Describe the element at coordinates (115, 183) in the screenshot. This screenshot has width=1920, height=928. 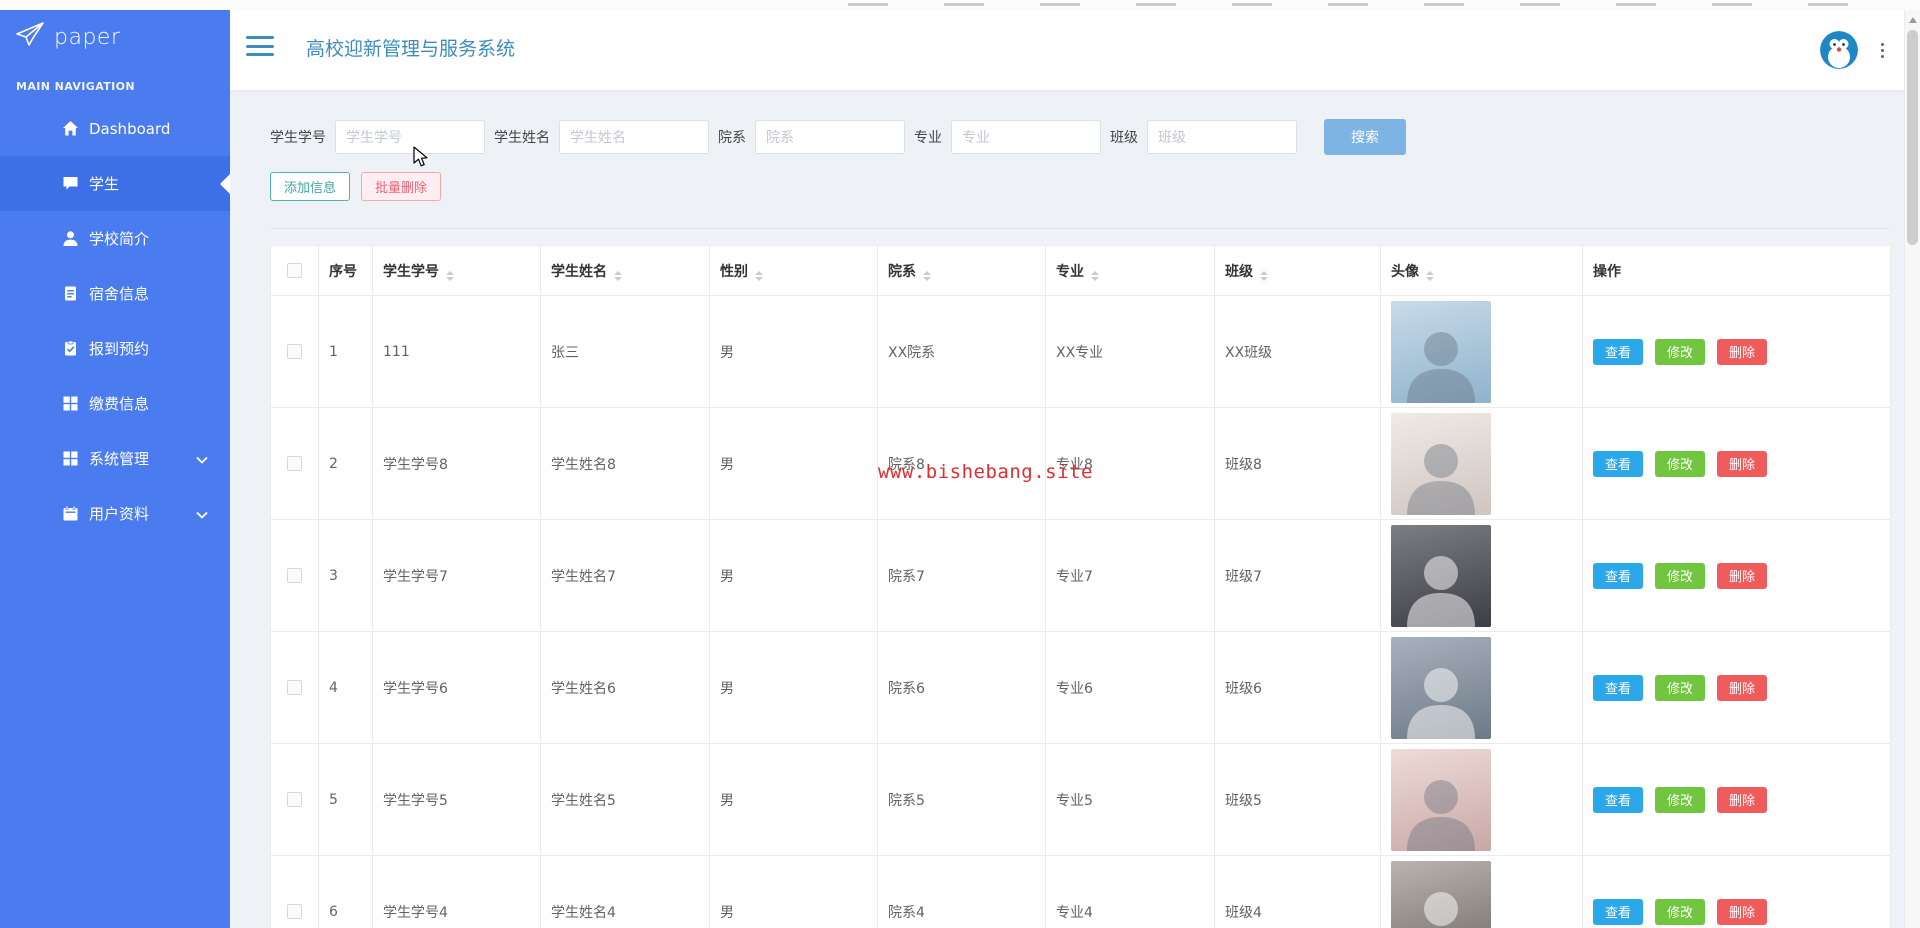
I see `sidebar-item-1: 学生` at that location.